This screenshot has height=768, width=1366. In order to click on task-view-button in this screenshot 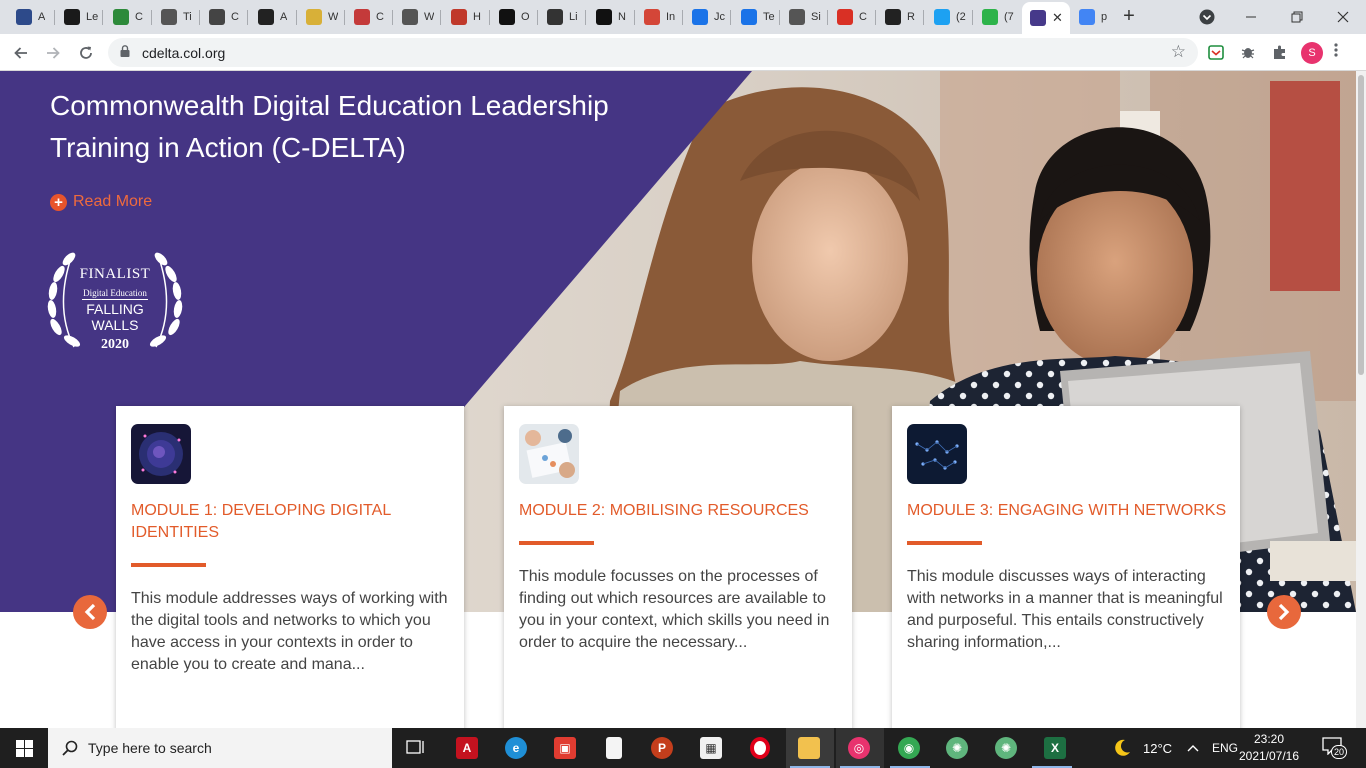, I will do `click(416, 748)`.